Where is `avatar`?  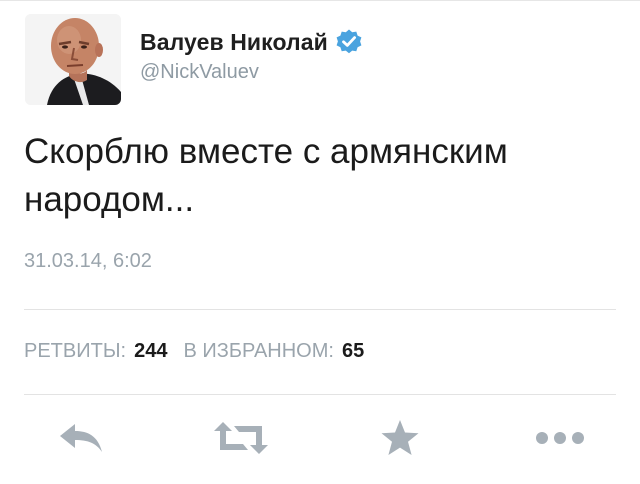
avatar is located at coordinates (73, 59).